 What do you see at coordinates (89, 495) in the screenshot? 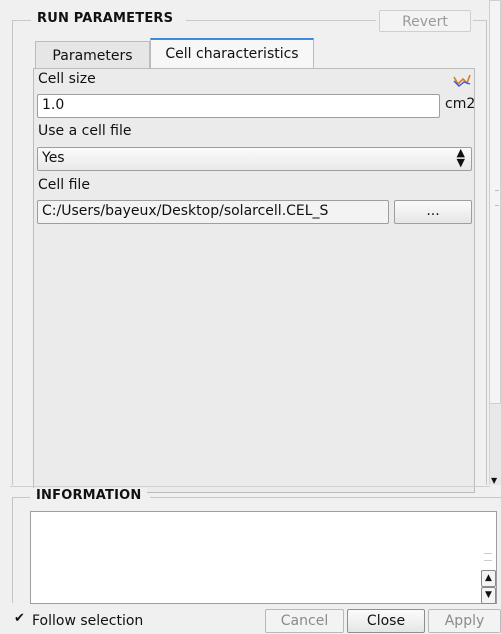
I see `information-title: INFORMATION` at bounding box center [89, 495].